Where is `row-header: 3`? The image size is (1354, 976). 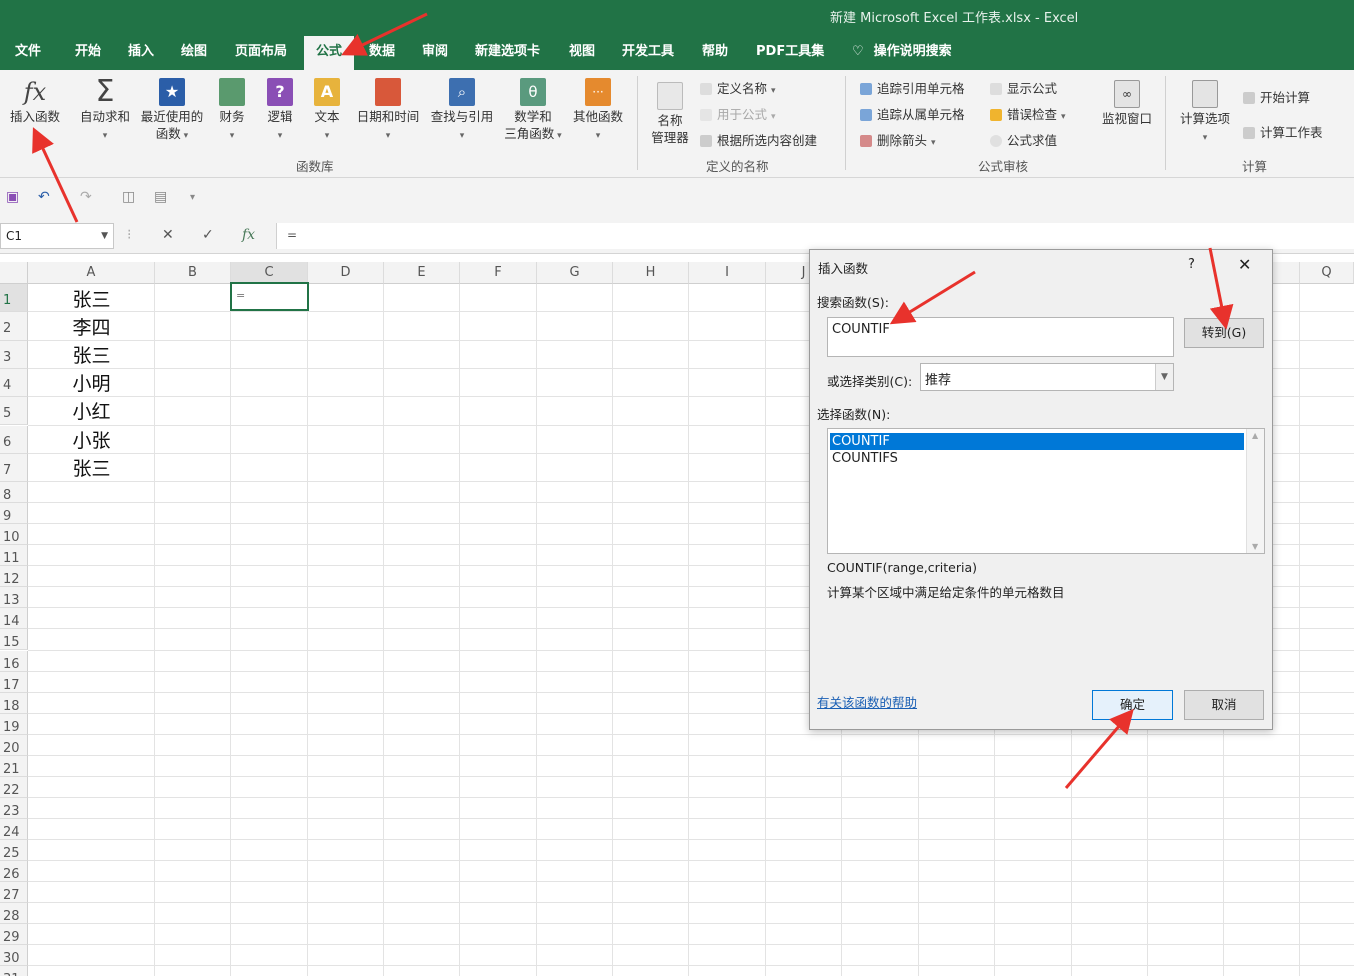
row-header: 3 is located at coordinates (14, 354).